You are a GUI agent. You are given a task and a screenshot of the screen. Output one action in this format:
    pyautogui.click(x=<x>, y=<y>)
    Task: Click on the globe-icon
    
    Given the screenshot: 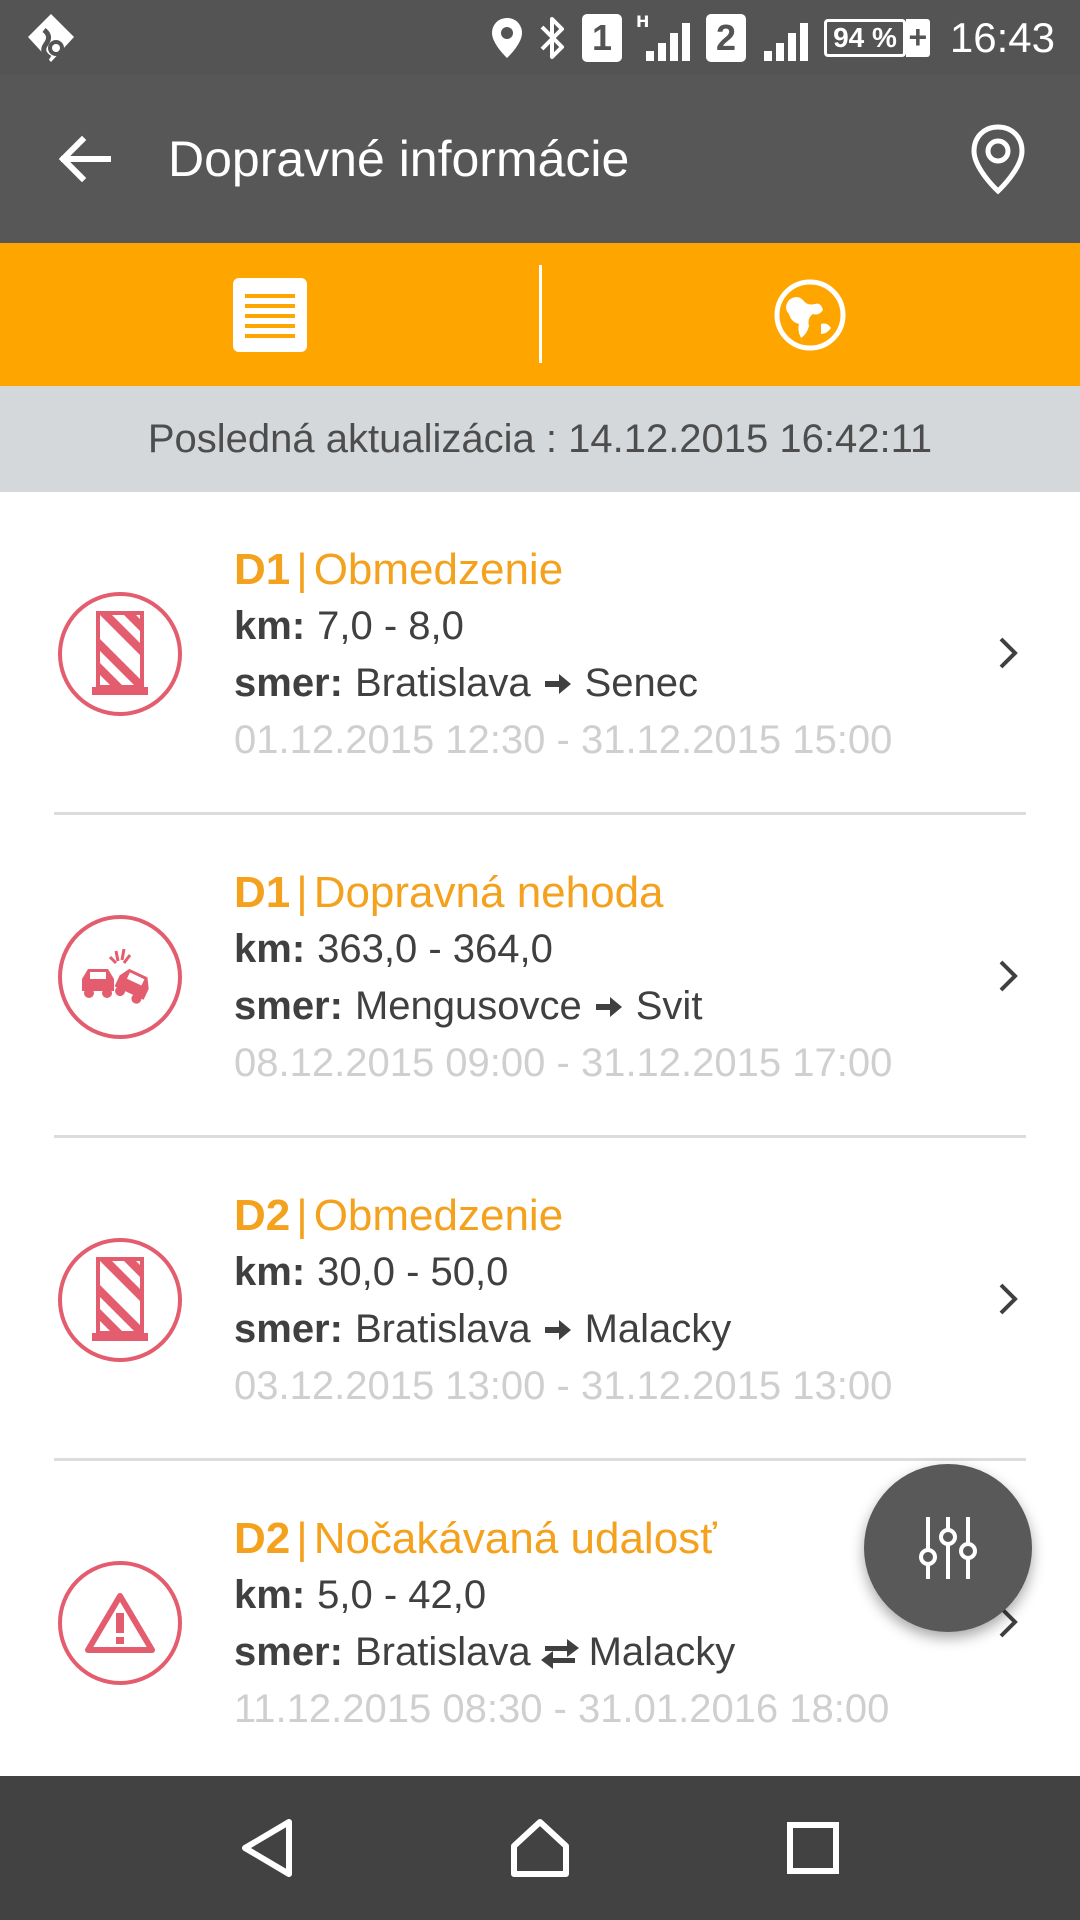 What is the action you would take?
    pyautogui.click(x=810, y=314)
    